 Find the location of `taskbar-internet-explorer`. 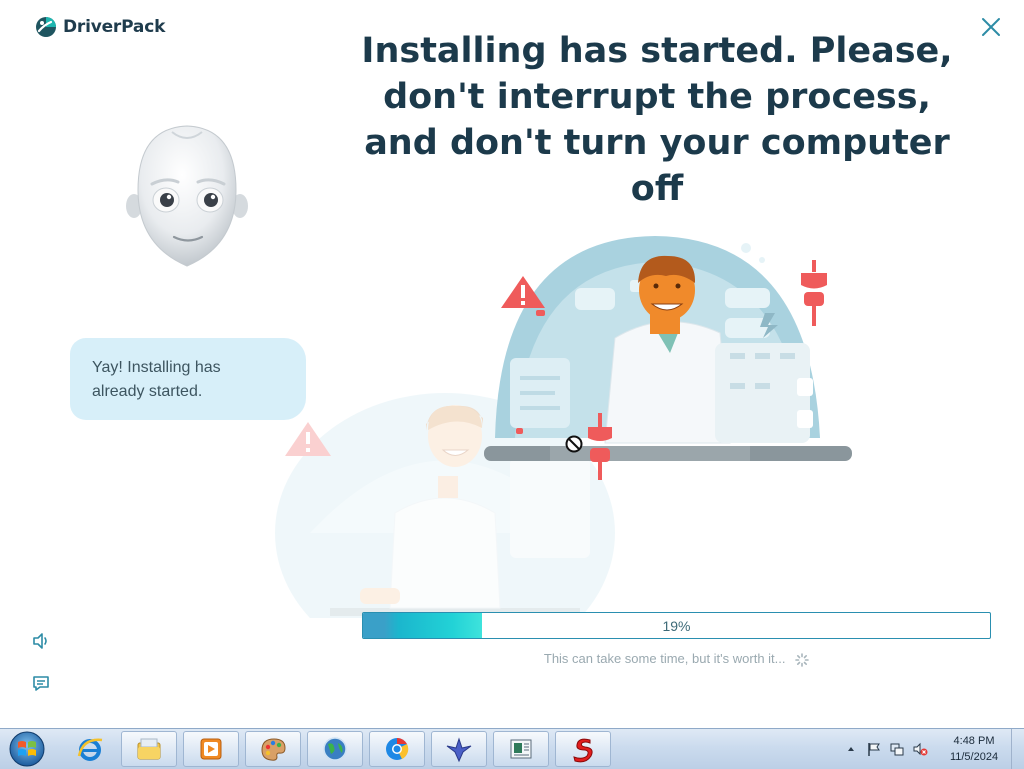

taskbar-internet-explorer is located at coordinates (90, 749).